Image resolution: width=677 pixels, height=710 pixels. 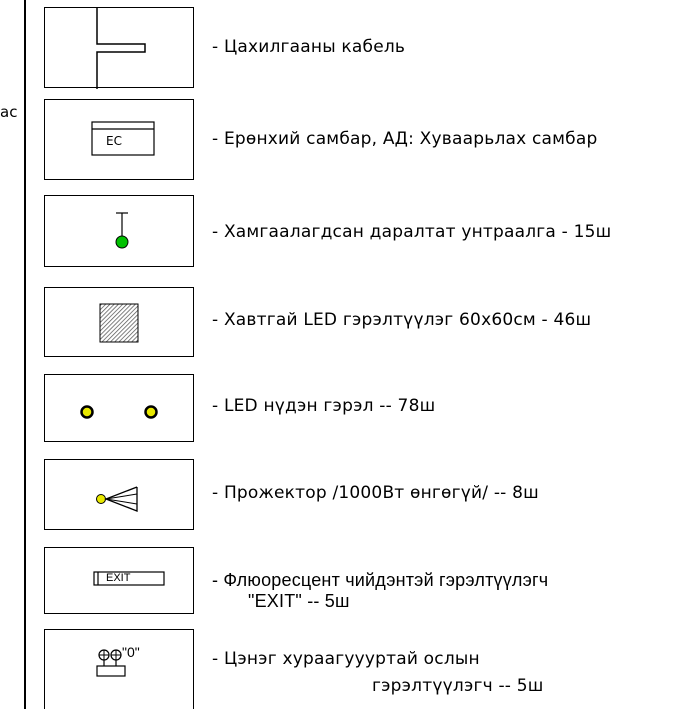 What do you see at coordinates (324, 406) in the screenshot?
I see `legend-desc-led-eye: - LED нүдэн гэрэл -- 78ш` at bounding box center [324, 406].